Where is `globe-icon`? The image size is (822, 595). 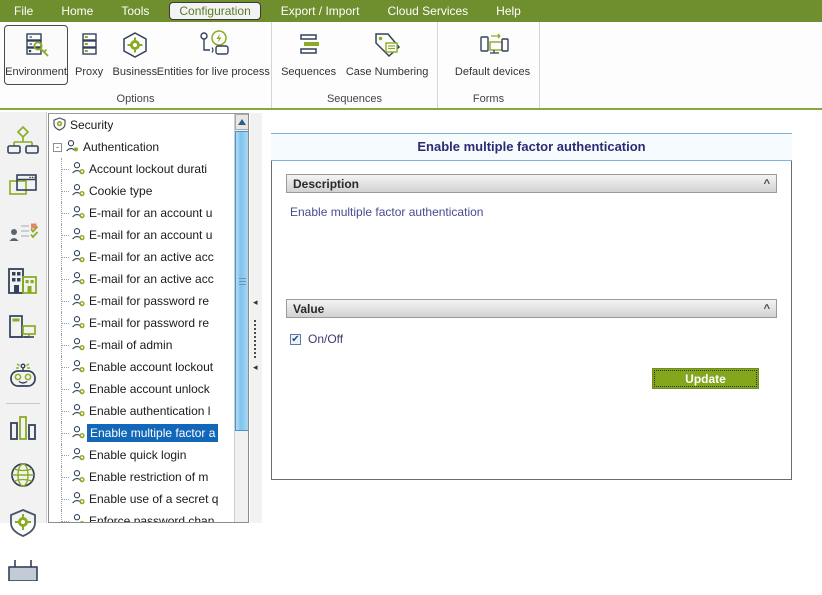 globe-icon is located at coordinates (23, 477).